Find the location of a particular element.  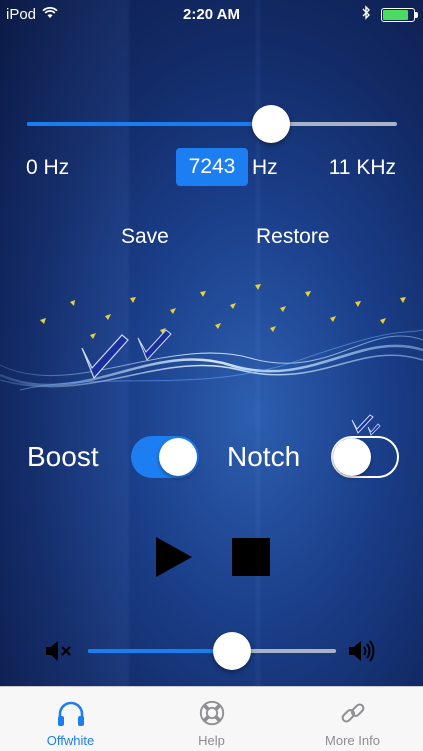

frequency-value-field: 7243 is located at coordinates (212, 167).